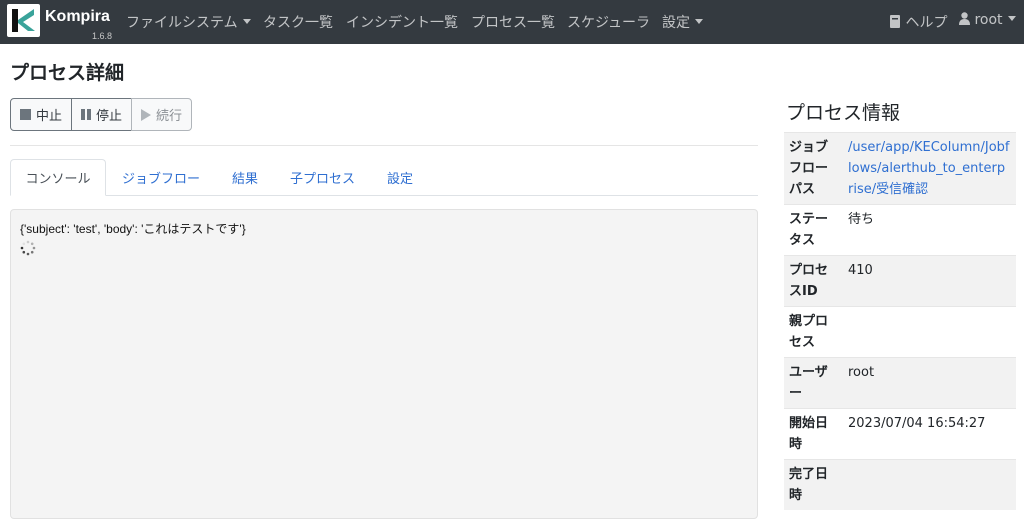 This screenshot has height=519, width=1024. What do you see at coordinates (384, 177) in the screenshot?
I see `process-tabs: コンソール ジョブフロー 結果 子プロセス 設定` at bounding box center [384, 177].